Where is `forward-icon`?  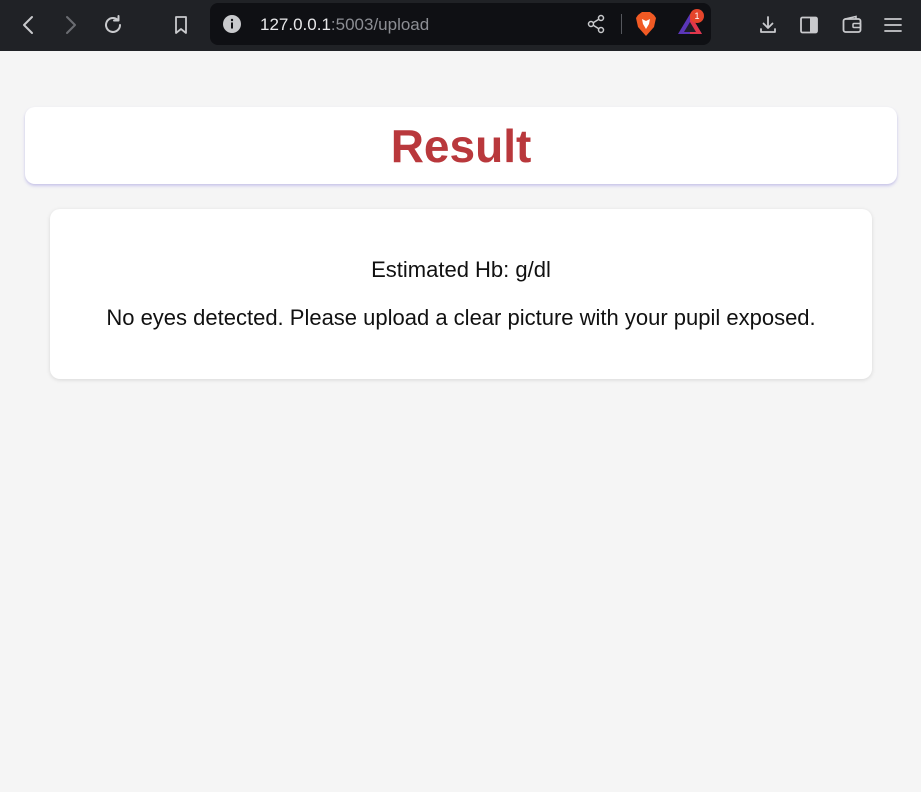 forward-icon is located at coordinates (71, 25).